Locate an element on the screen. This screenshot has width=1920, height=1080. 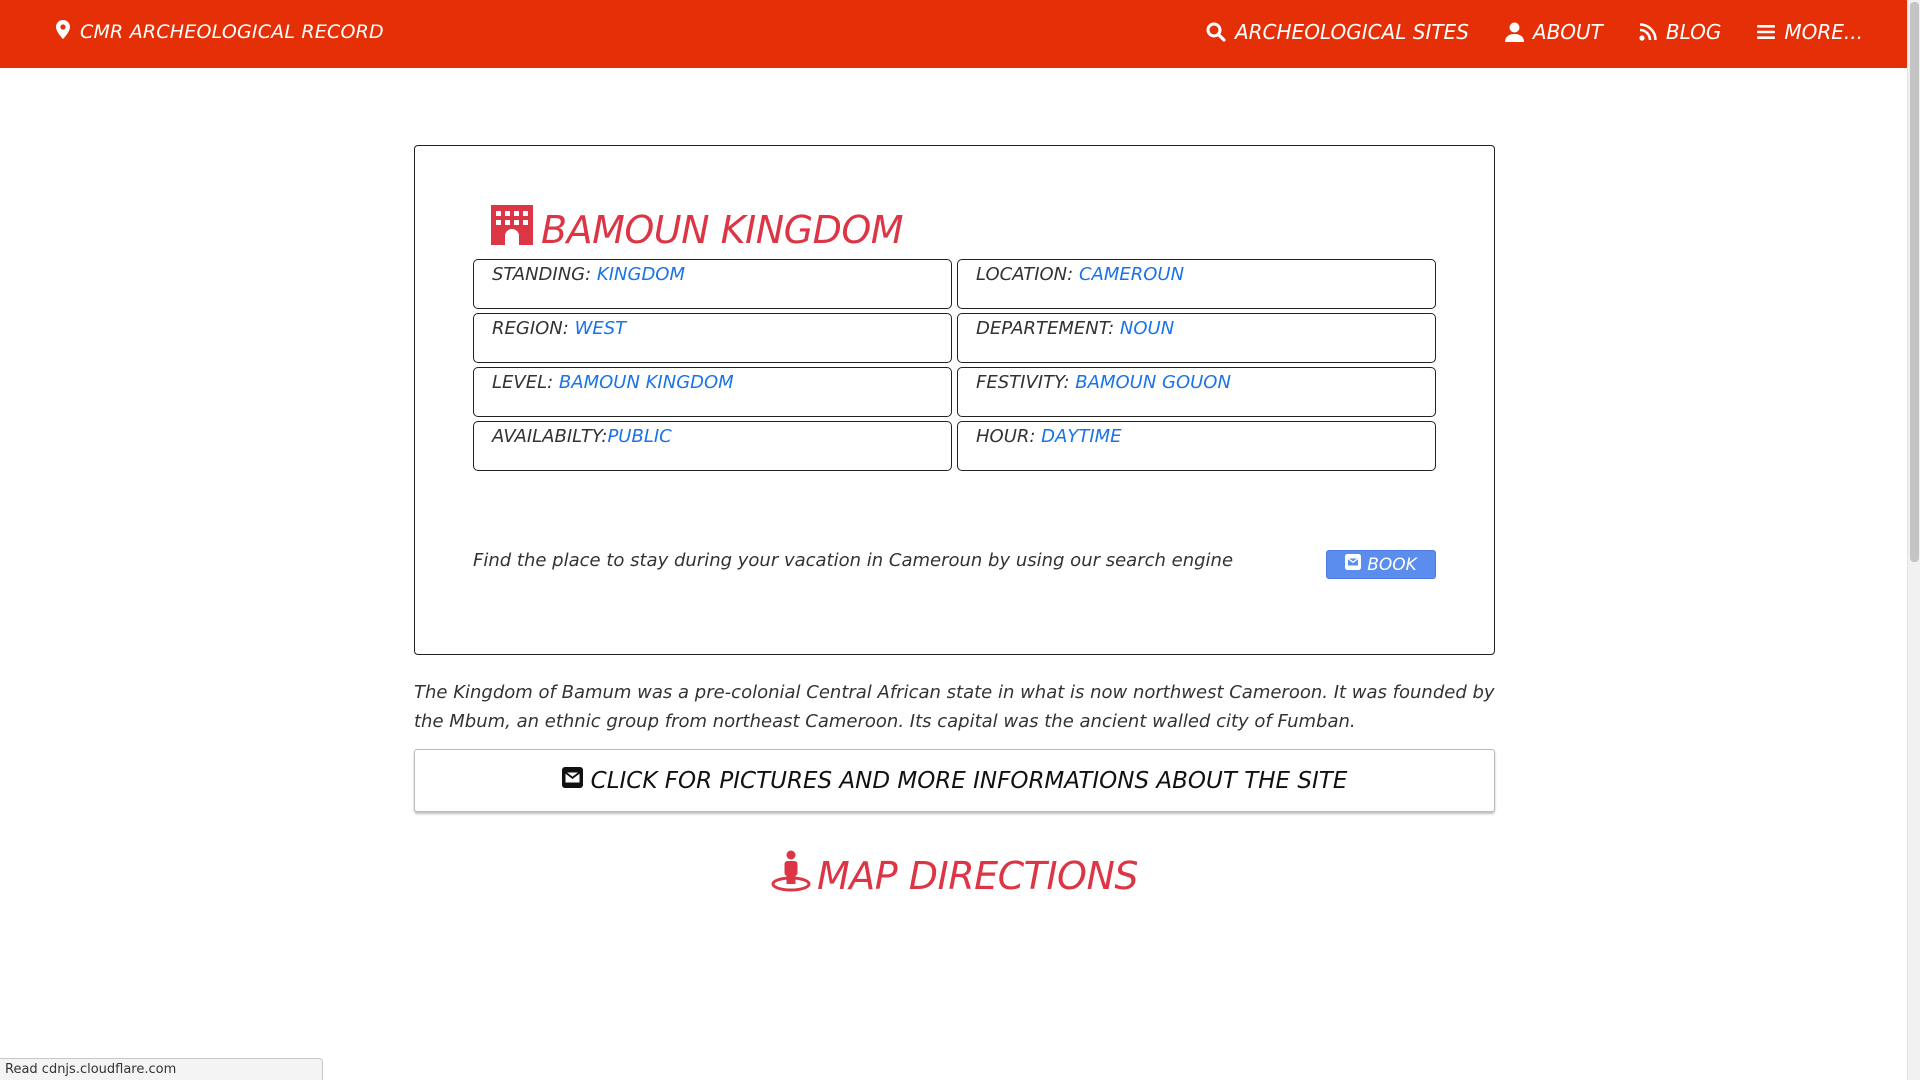
field-hour: HOUR: DAYTIME is located at coordinates (1196, 446).